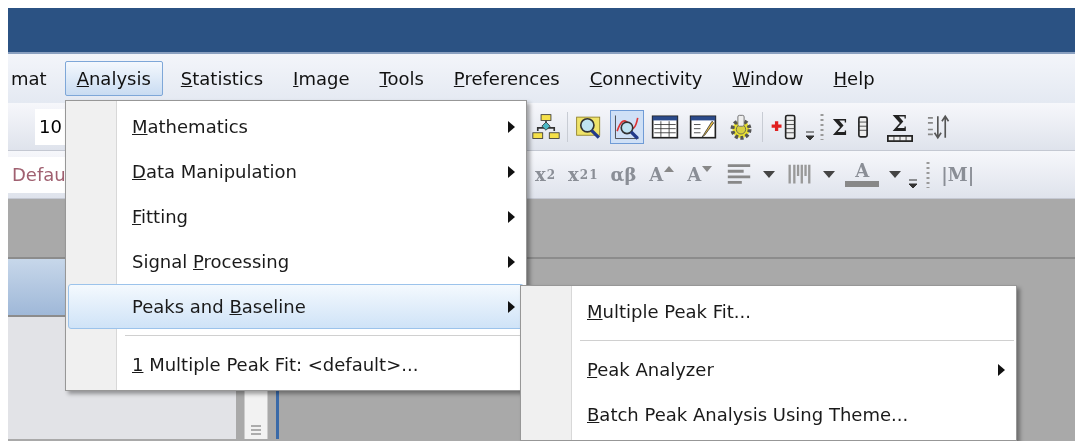 This screenshot has width=1075, height=441. I want to click on menu-item: Window, so click(768, 78).